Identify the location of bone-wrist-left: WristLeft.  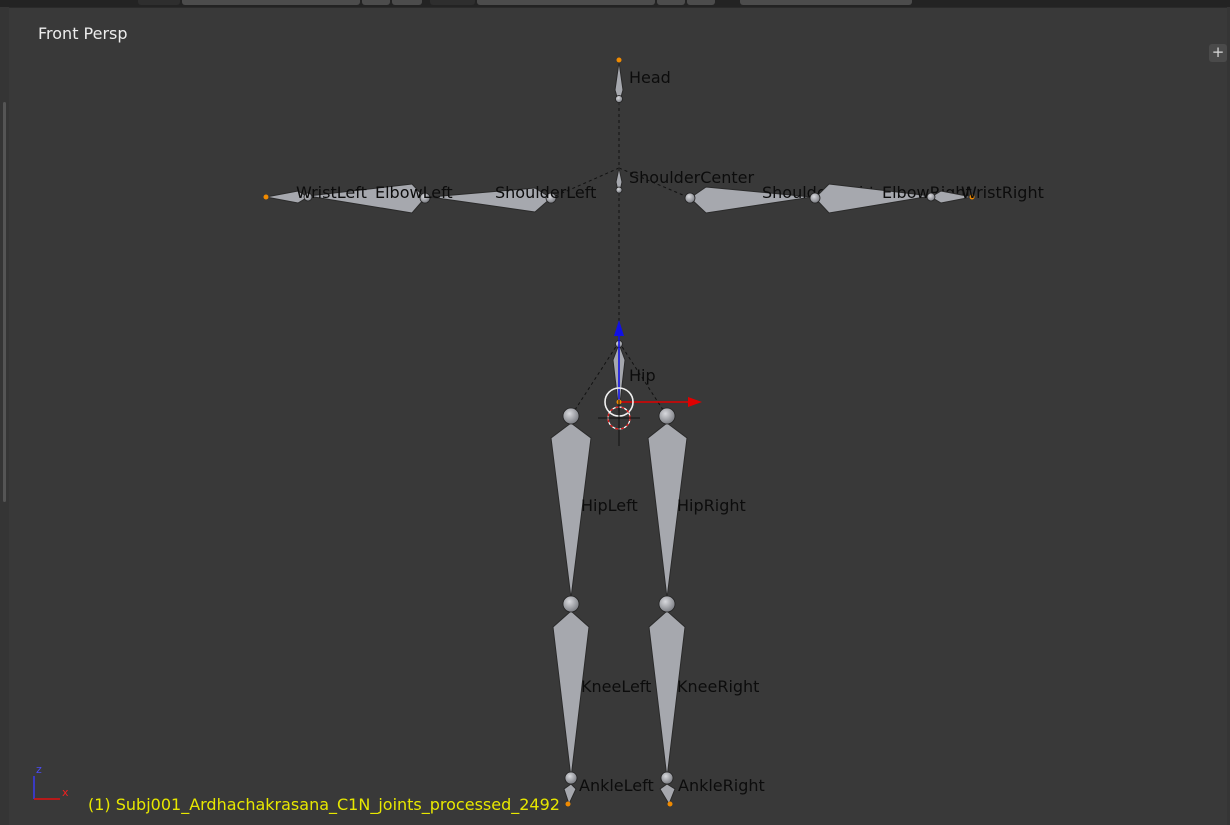
(315, 193).